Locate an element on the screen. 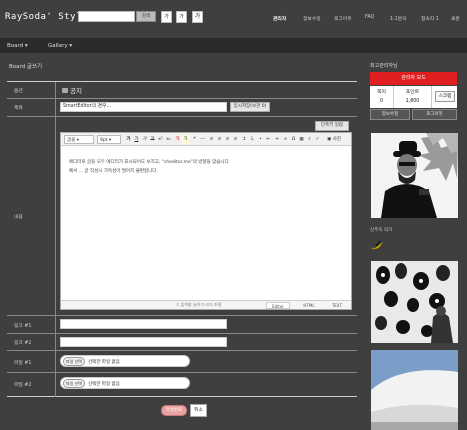  indent-icon: ⇥ is located at coordinates (276, 139).